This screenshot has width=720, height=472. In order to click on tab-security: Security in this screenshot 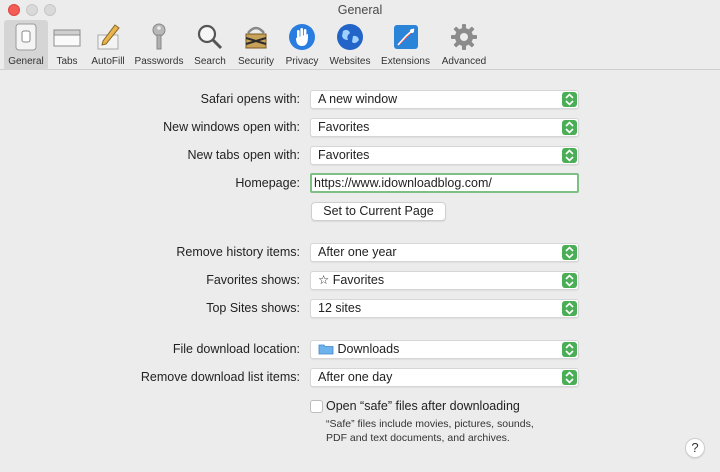, I will do `click(256, 45)`.